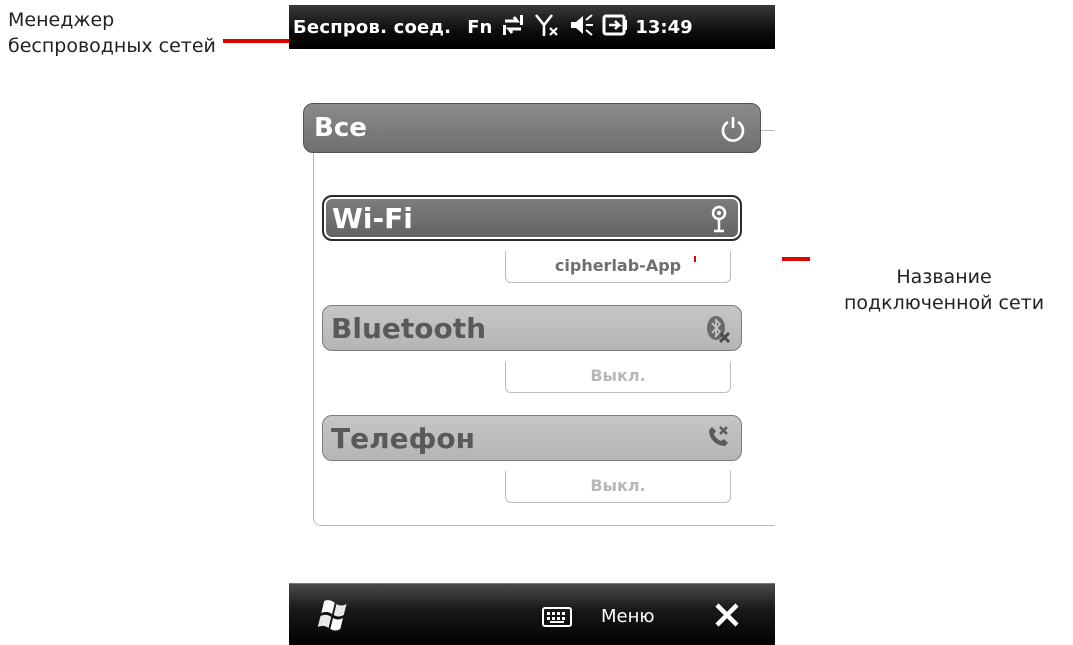 The width and height of the screenshot is (1073, 645). What do you see at coordinates (532, 614) in the screenshot?
I see `menu-bar: Меню` at bounding box center [532, 614].